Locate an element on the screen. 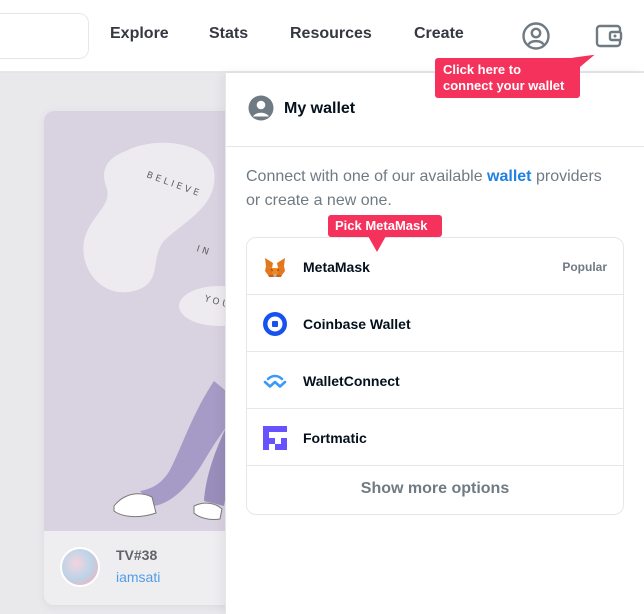 This screenshot has height=614, width=644. show-more-options-button: Show more options is located at coordinates (435, 490).